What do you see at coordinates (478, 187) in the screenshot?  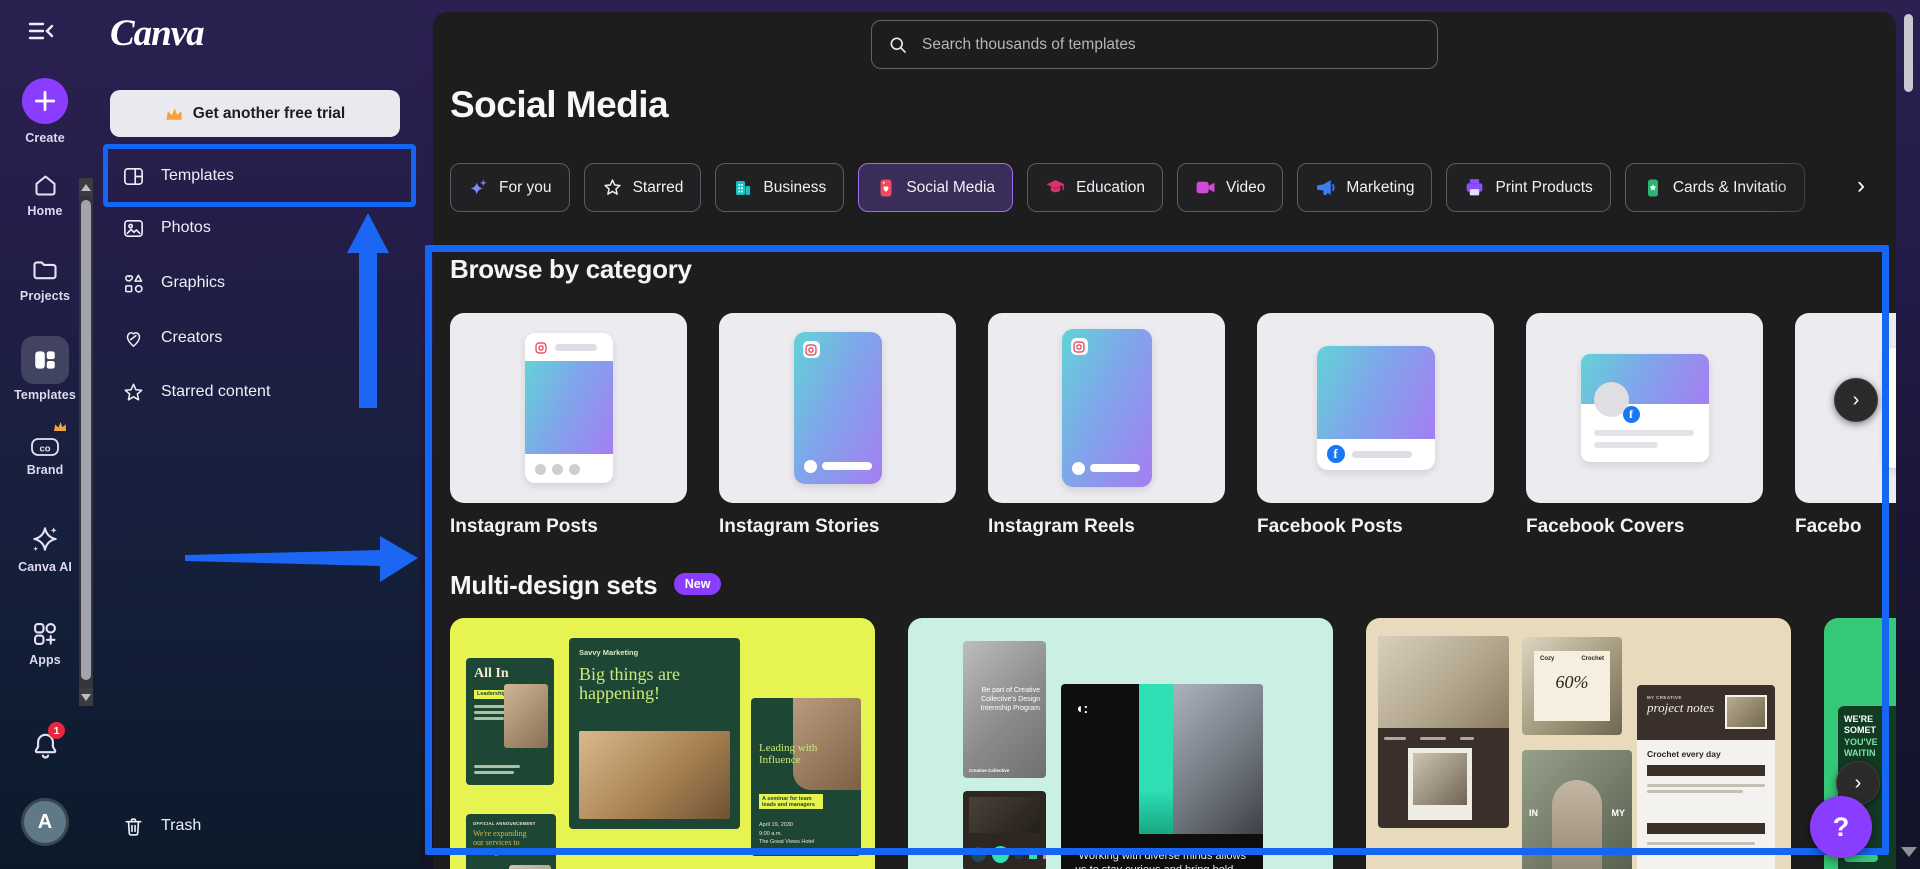 I see `sparkles-icon` at bounding box center [478, 187].